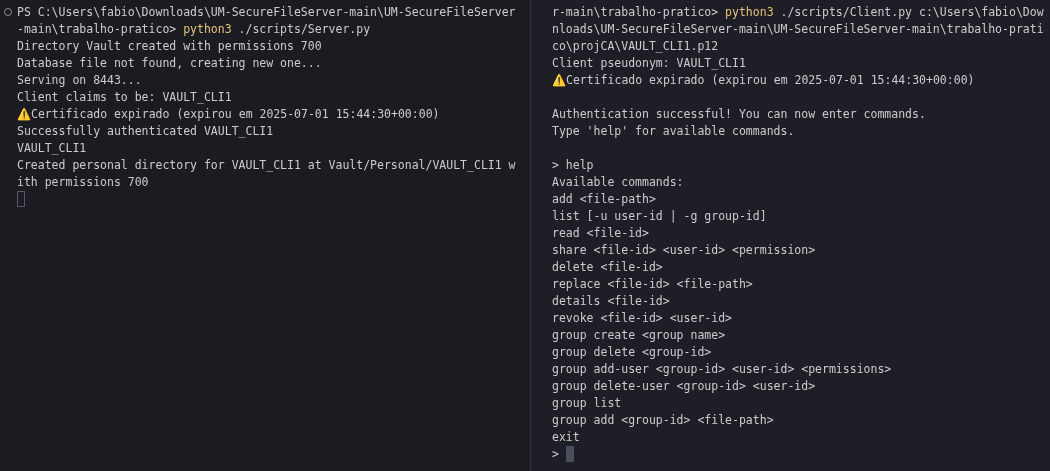 This screenshot has height=471, width=1050. What do you see at coordinates (632, 352) in the screenshot?
I see `output-line: group delete <group-id>` at bounding box center [632, 352].